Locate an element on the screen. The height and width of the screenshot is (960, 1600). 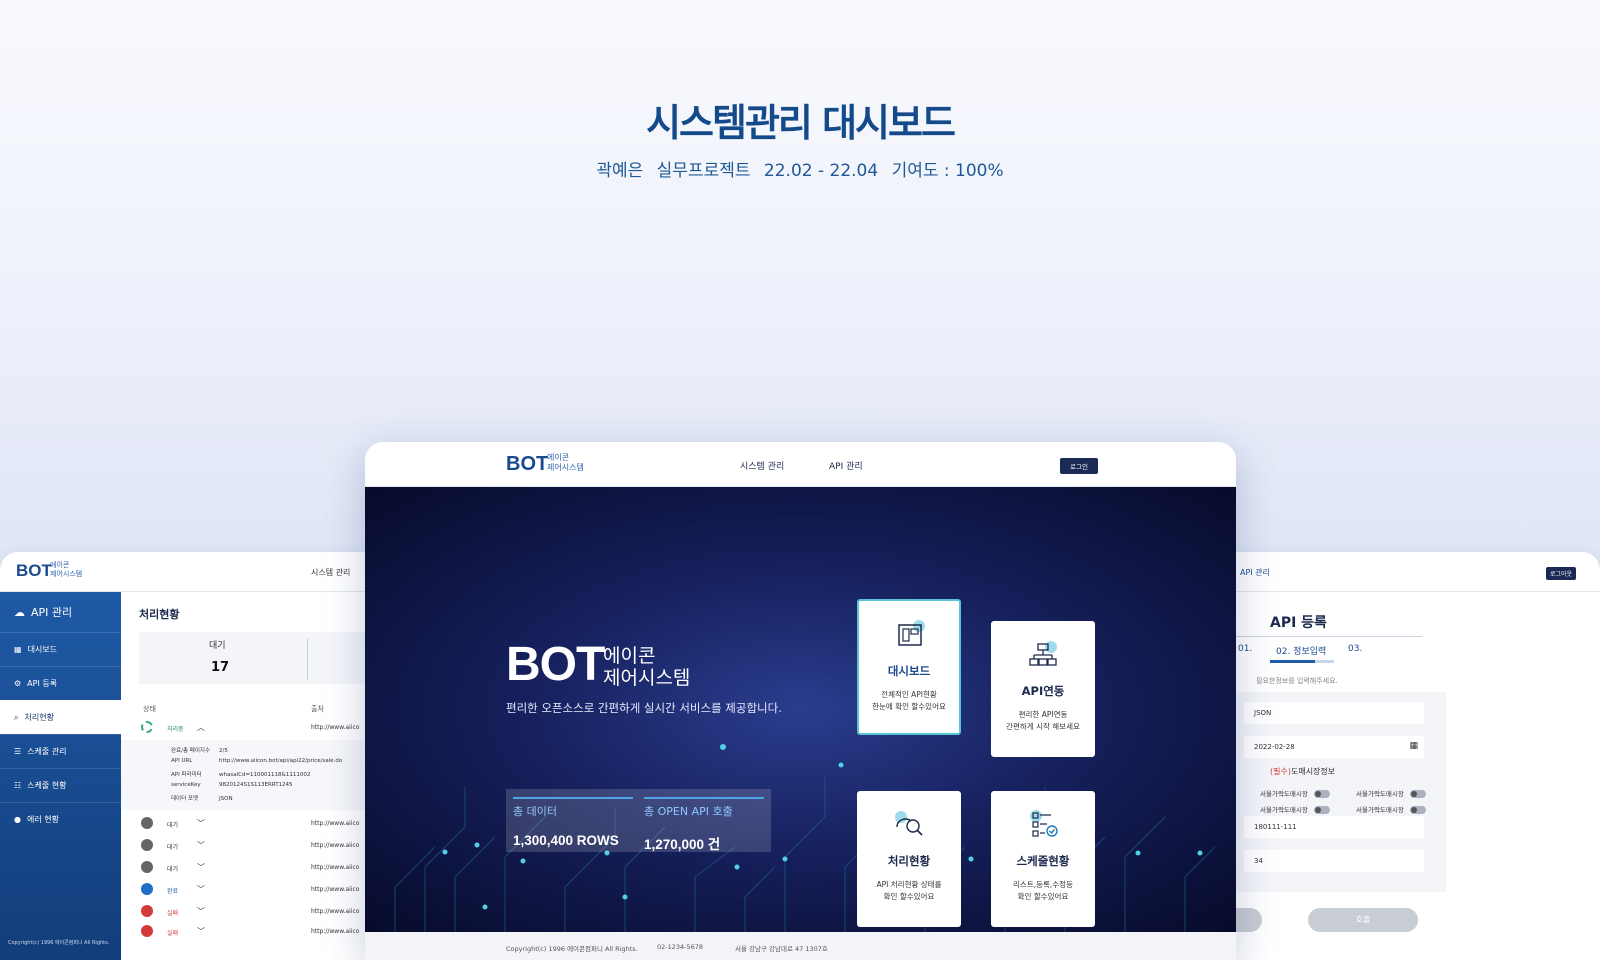
step-progress-fill is located at coordinates (1292, 661).